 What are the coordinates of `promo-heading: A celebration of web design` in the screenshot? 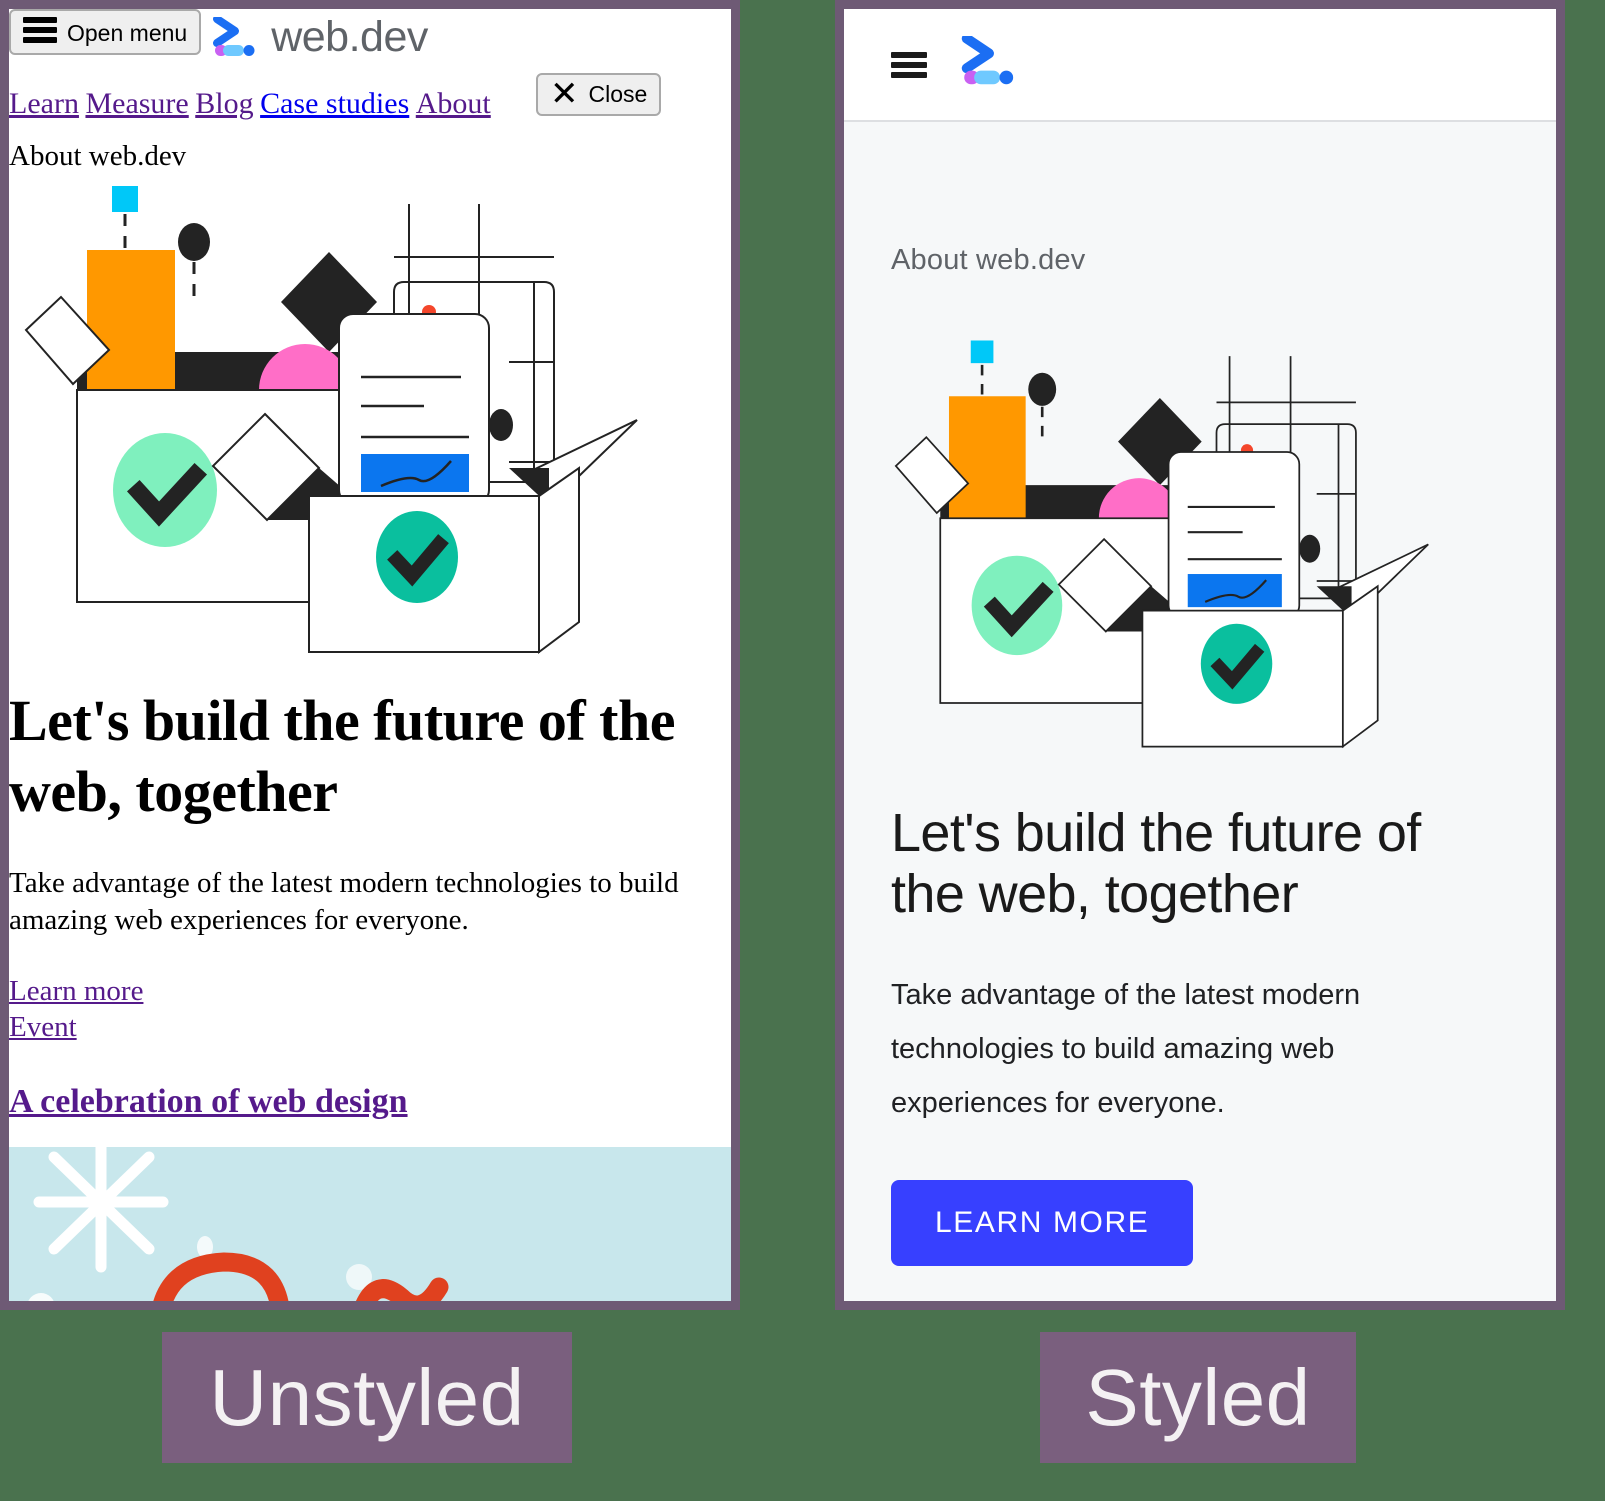 It's located at (370, 1102).